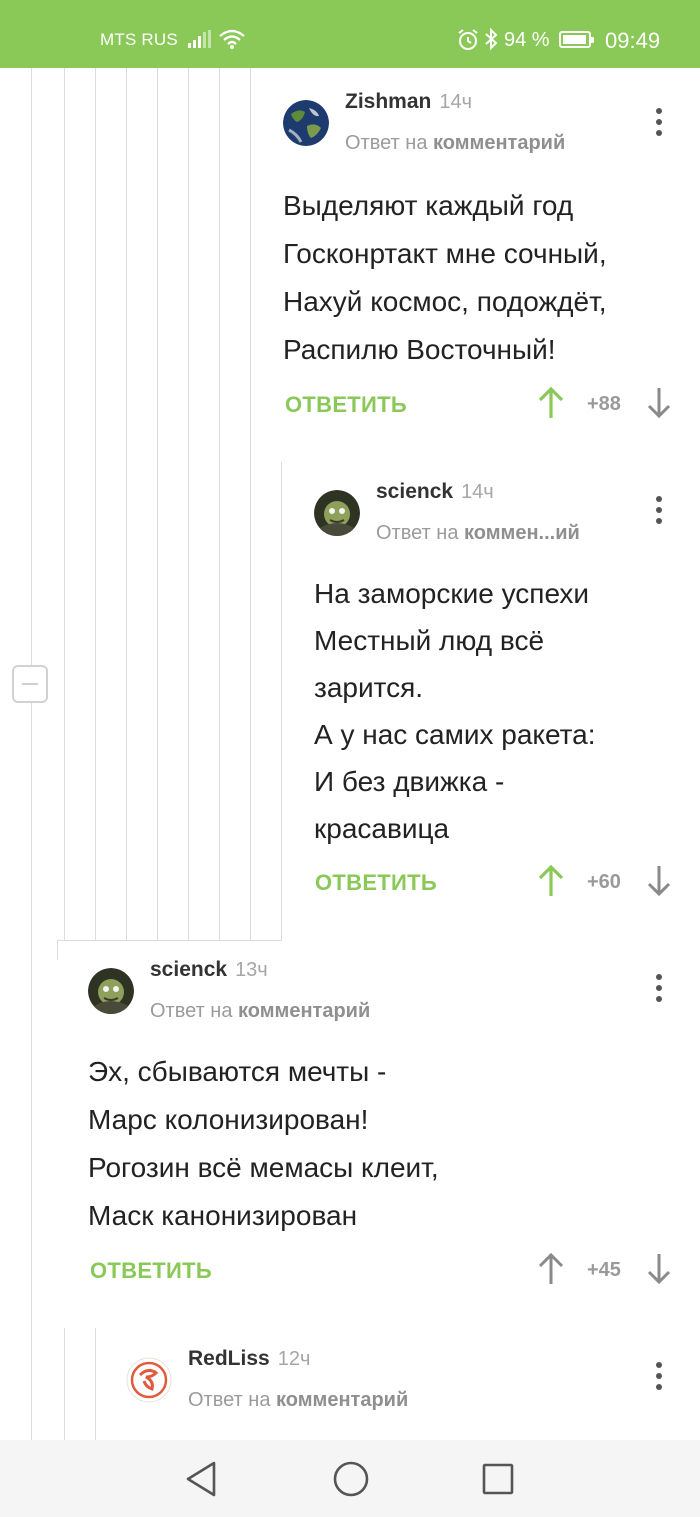  What do you see at coordinates (445, 253) in the screenshot?
I see `comment-line: Госконртакт мне сочный,` at bounding box center [445, 253].